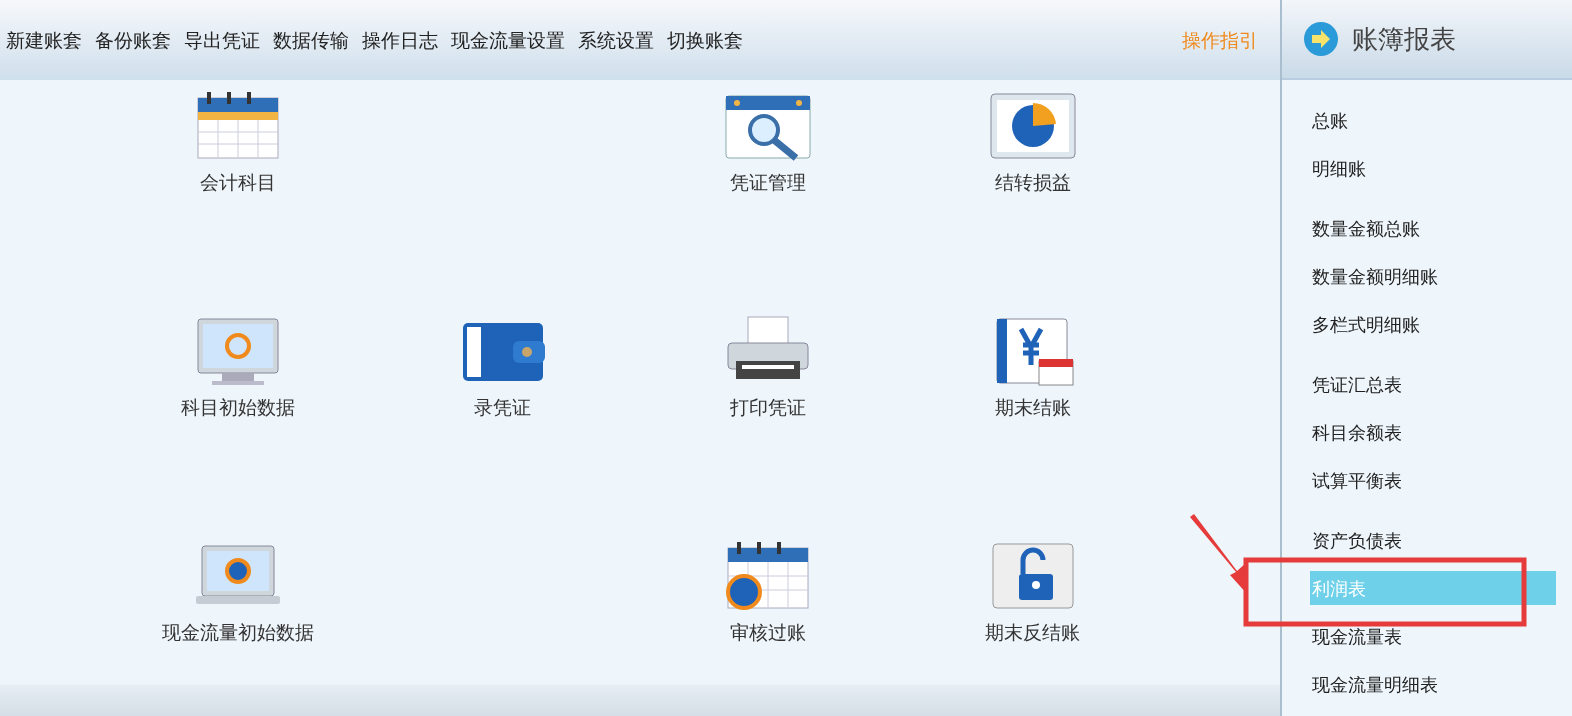 This screenshot has width=1572, height=716. What do you see at coordinates (1433, 324) in the screenshot?
I see `report-item: 多栏式明细账` at bounding box center [1433, 324].